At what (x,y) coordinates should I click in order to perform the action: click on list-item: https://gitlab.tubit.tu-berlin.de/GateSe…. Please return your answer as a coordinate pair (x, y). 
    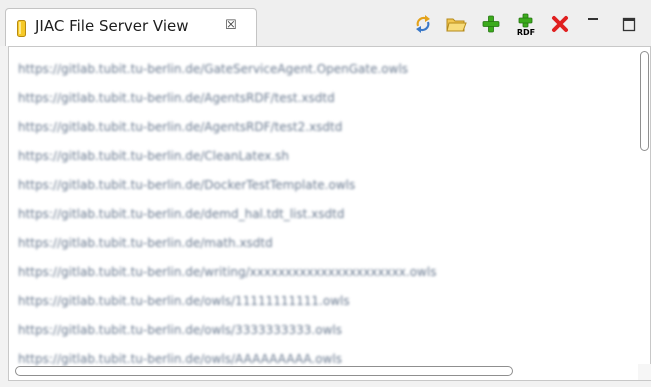
    Looking at the image, I should click on (326, 69).